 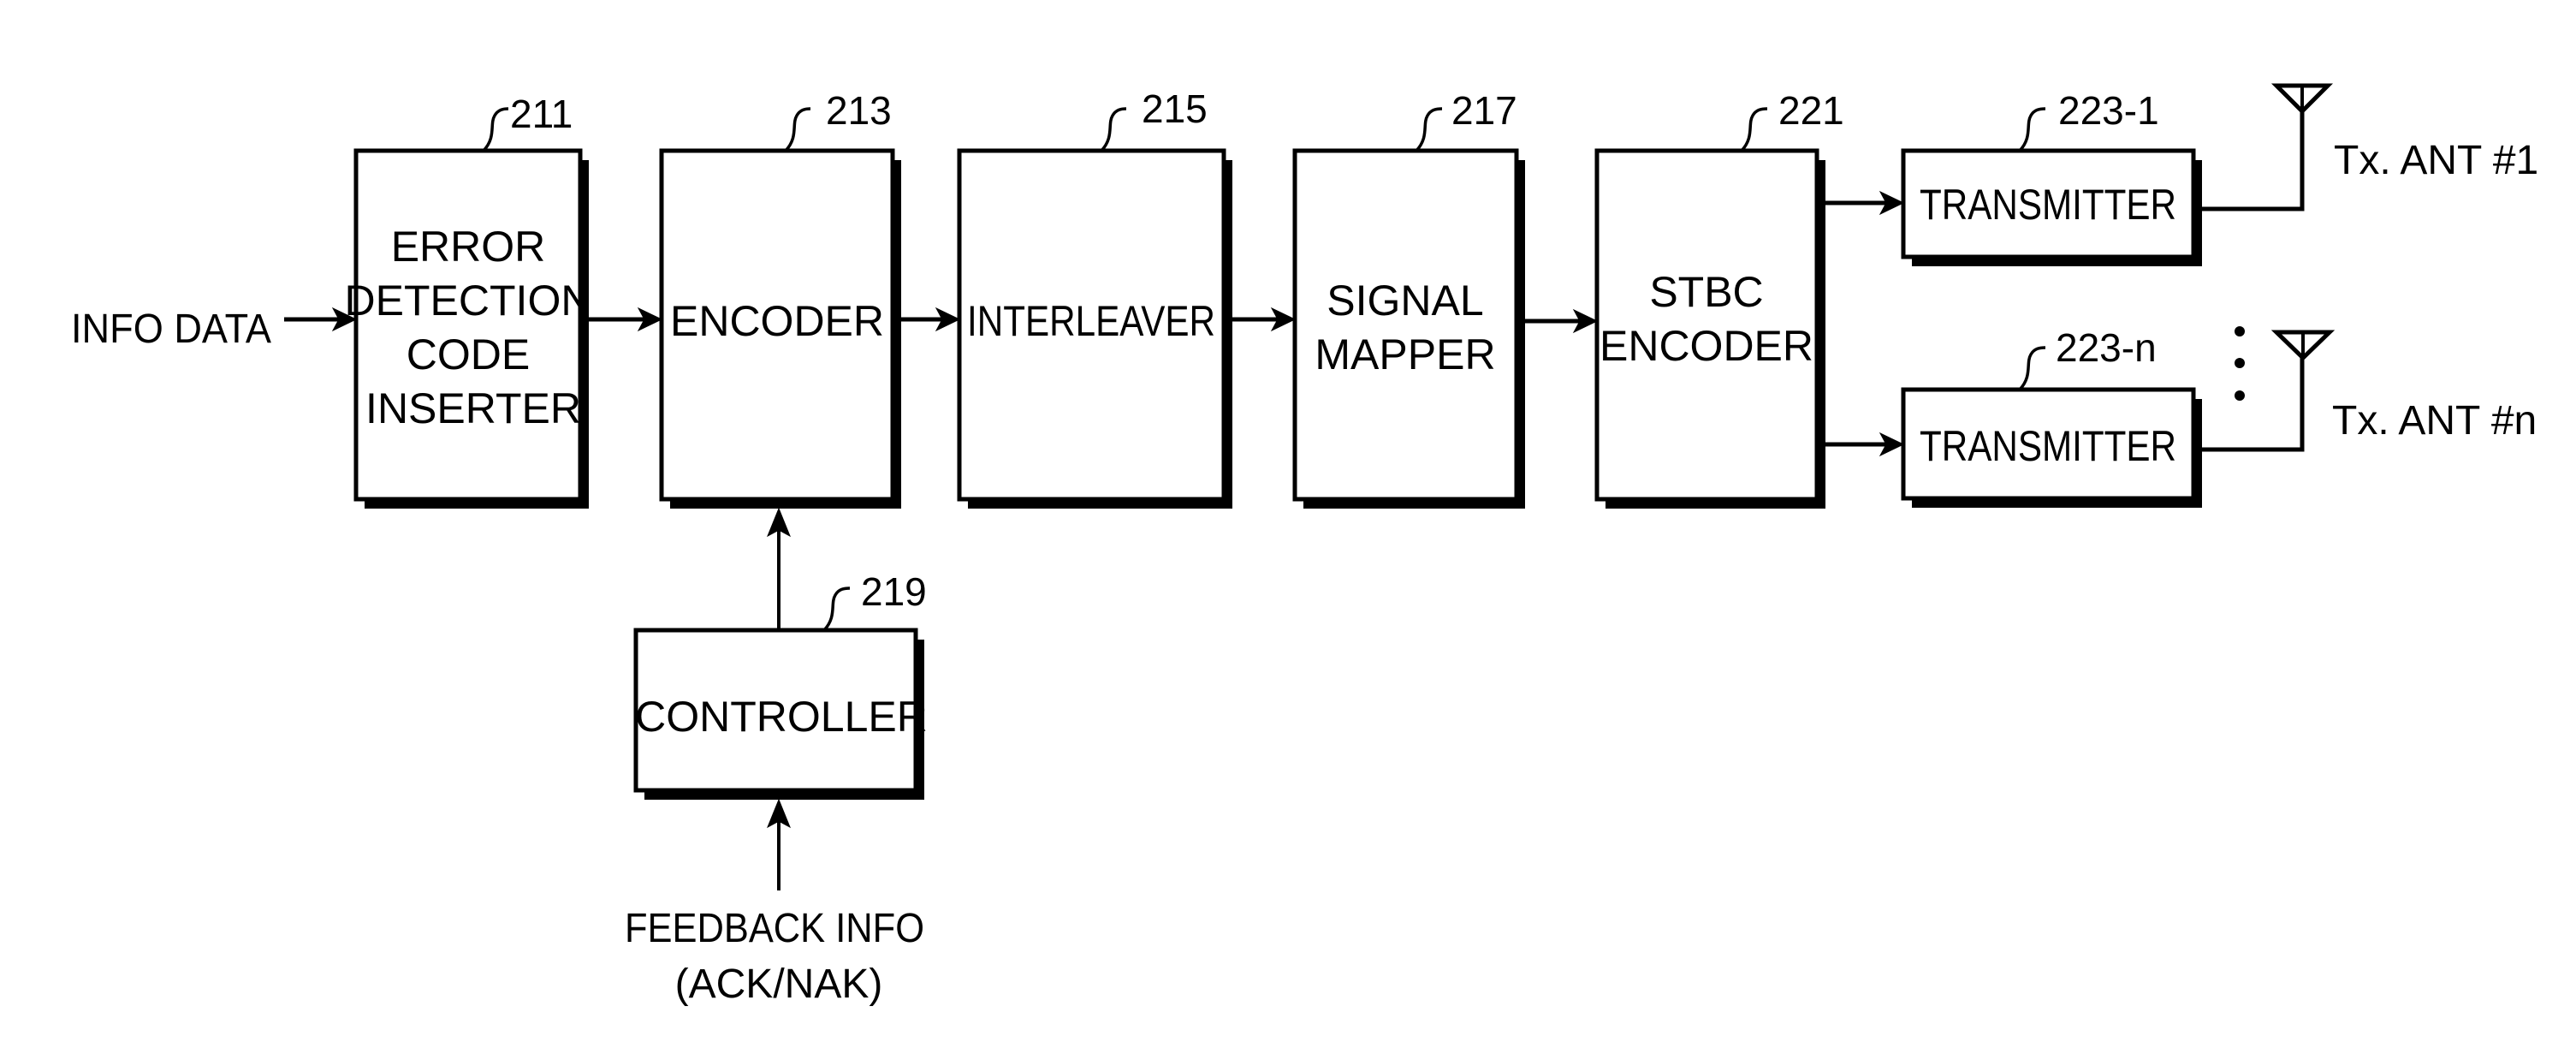 I want to click on block-label-line: CONTROLLER, so click(x=781, y=717).